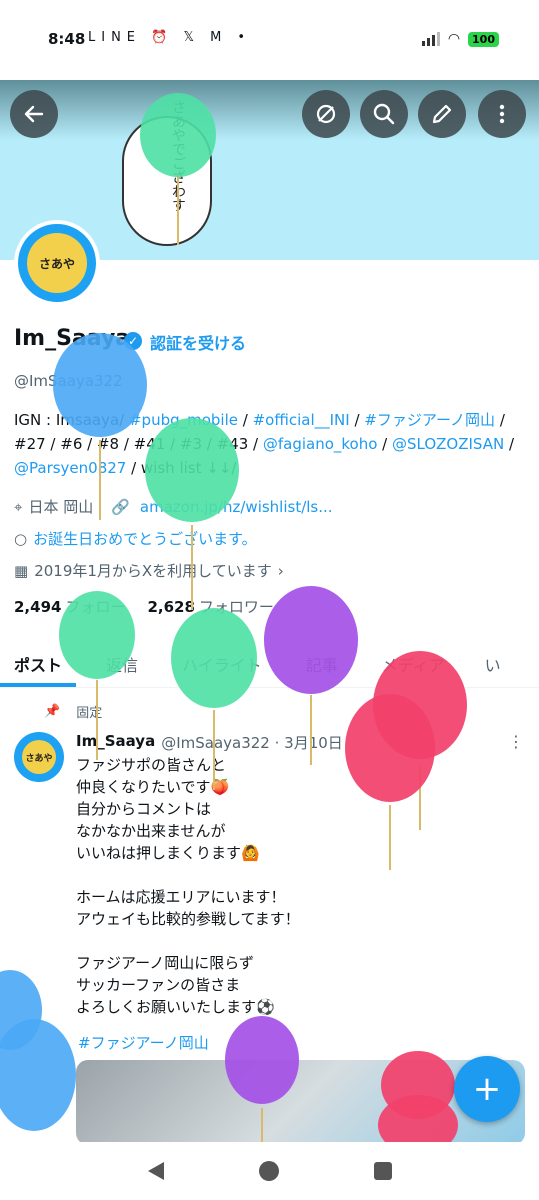 Image resolution: width=539 pixels, height=1200 pixels. What do you see at coordinates (170, 37) in the screenshot?
I see `notification-icons: LINE ⏰ 𝕏 M •` at bounding box center [170, 37].